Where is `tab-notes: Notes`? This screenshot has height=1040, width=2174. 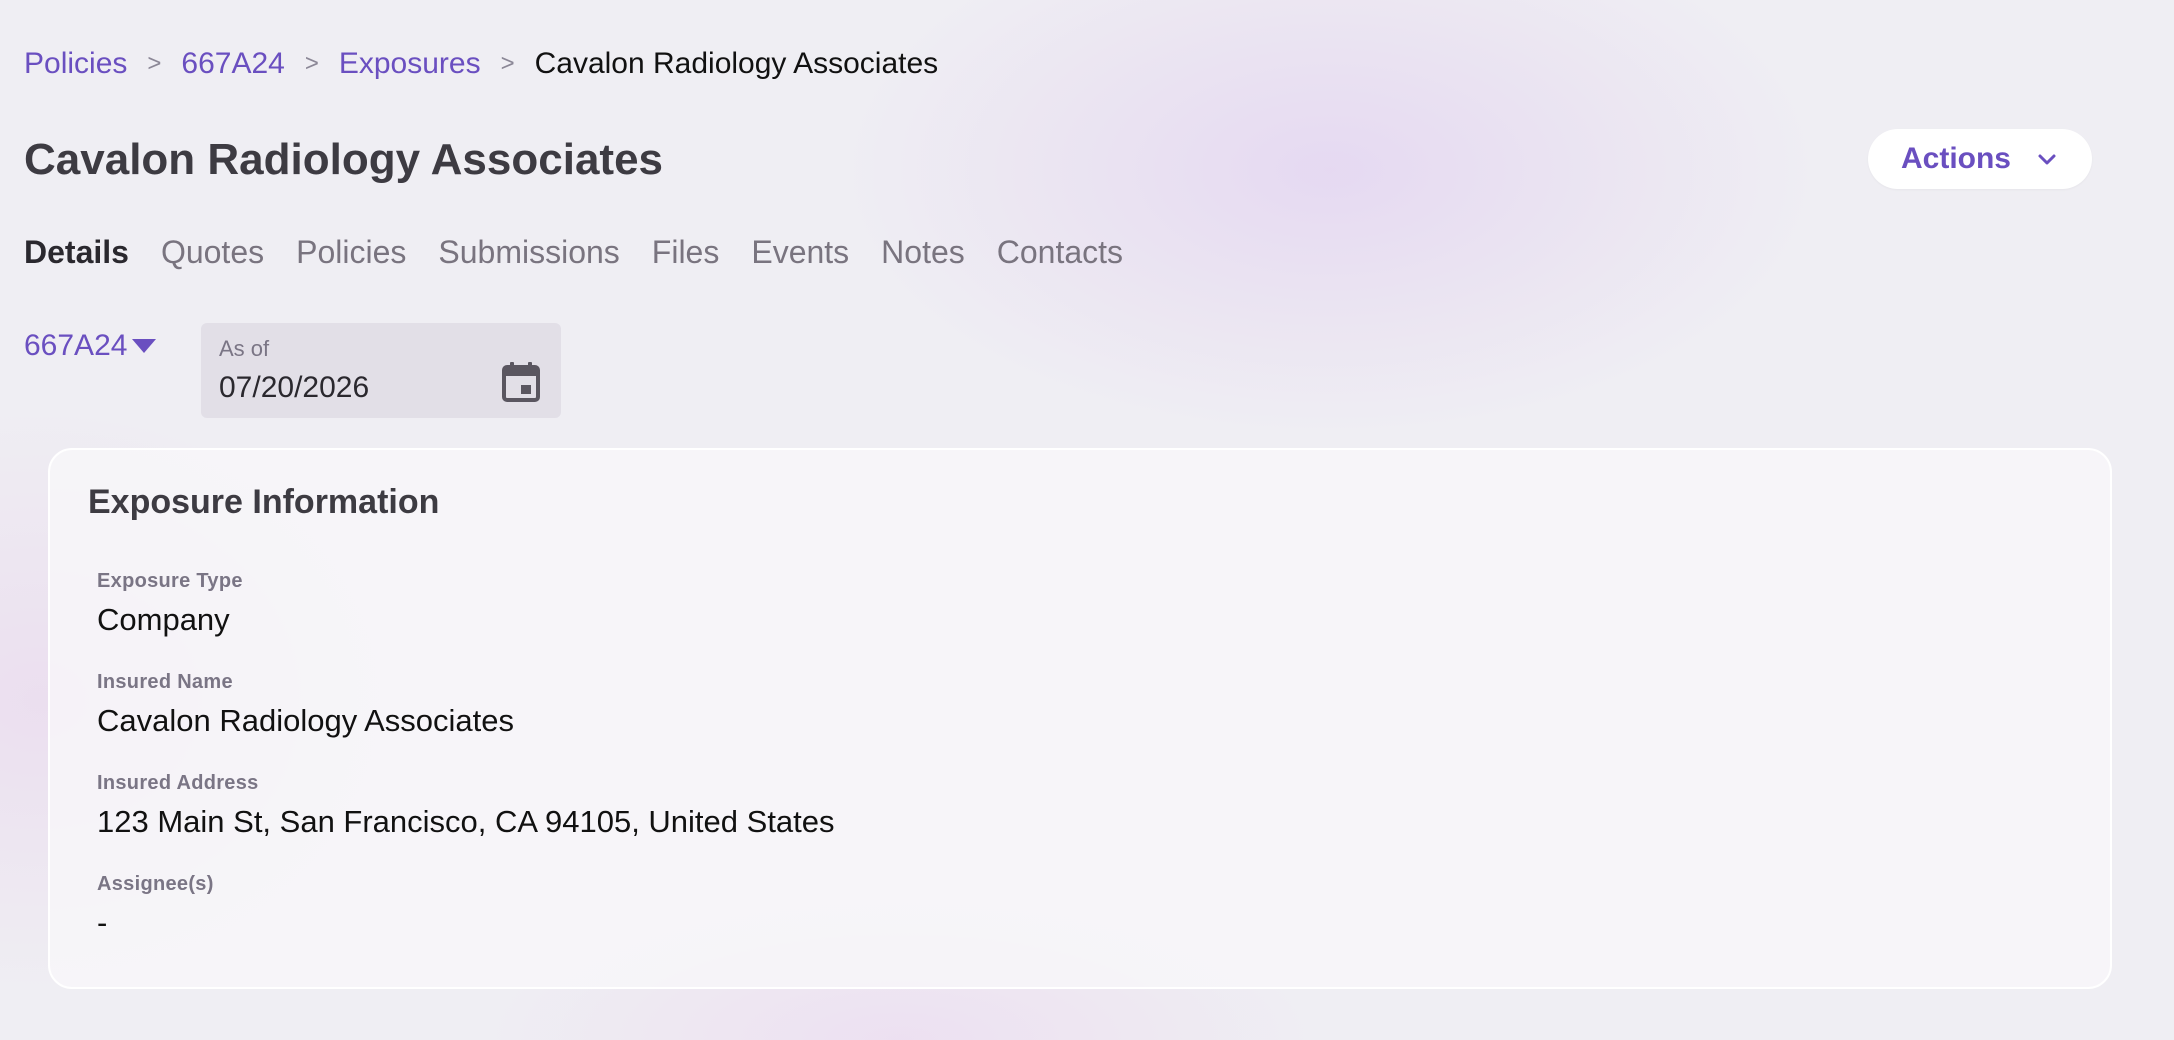
tab-notes: Notes is located at coordinates (923, 252).